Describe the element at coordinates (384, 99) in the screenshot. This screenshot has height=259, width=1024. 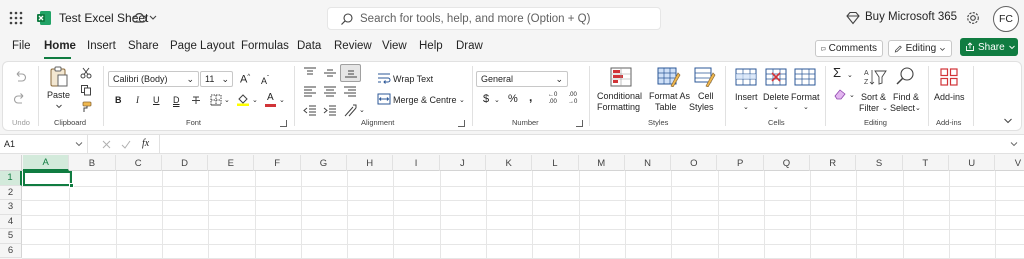
I see `merge-centre-icon` at that location.